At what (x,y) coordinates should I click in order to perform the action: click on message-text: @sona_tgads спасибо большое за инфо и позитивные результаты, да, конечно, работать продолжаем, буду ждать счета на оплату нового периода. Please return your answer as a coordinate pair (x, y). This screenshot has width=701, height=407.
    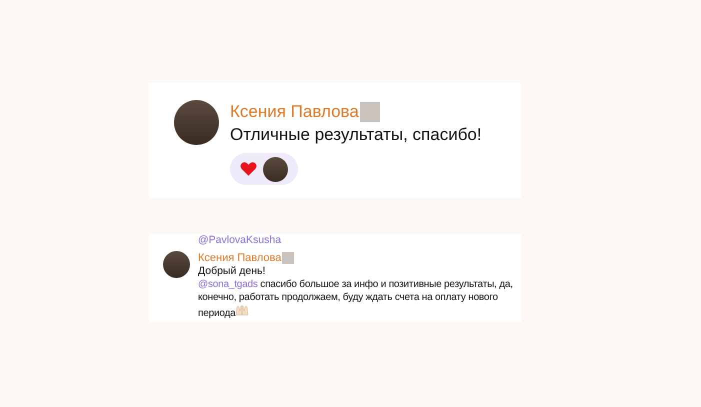
    Looking at the image, I should click on (356, 299).